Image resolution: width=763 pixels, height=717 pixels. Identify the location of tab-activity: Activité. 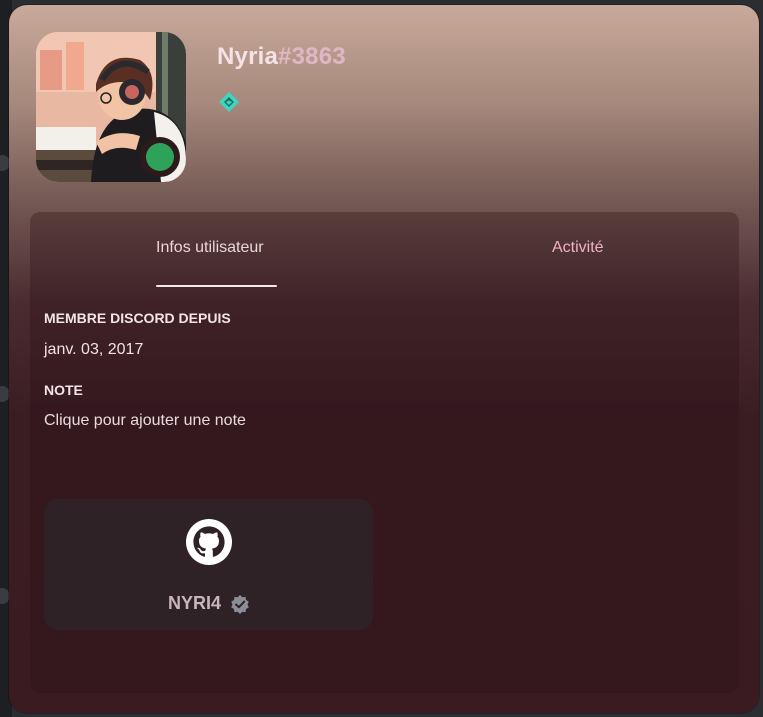
(578, 248).